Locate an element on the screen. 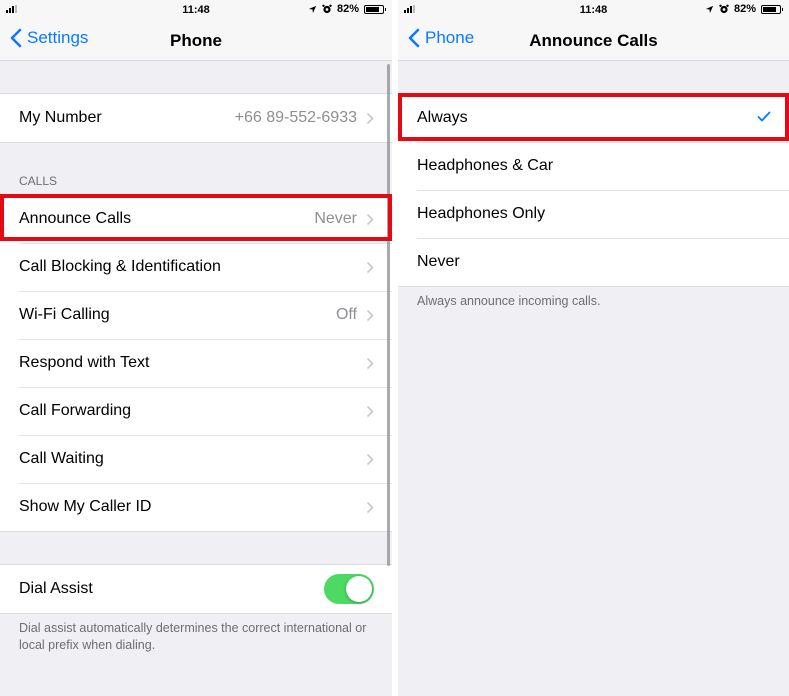 Image resolution: width=789 pixels, height=696 pixels. phone-number-value: +66 89-552-6933 is located at coordinates (295, 117).